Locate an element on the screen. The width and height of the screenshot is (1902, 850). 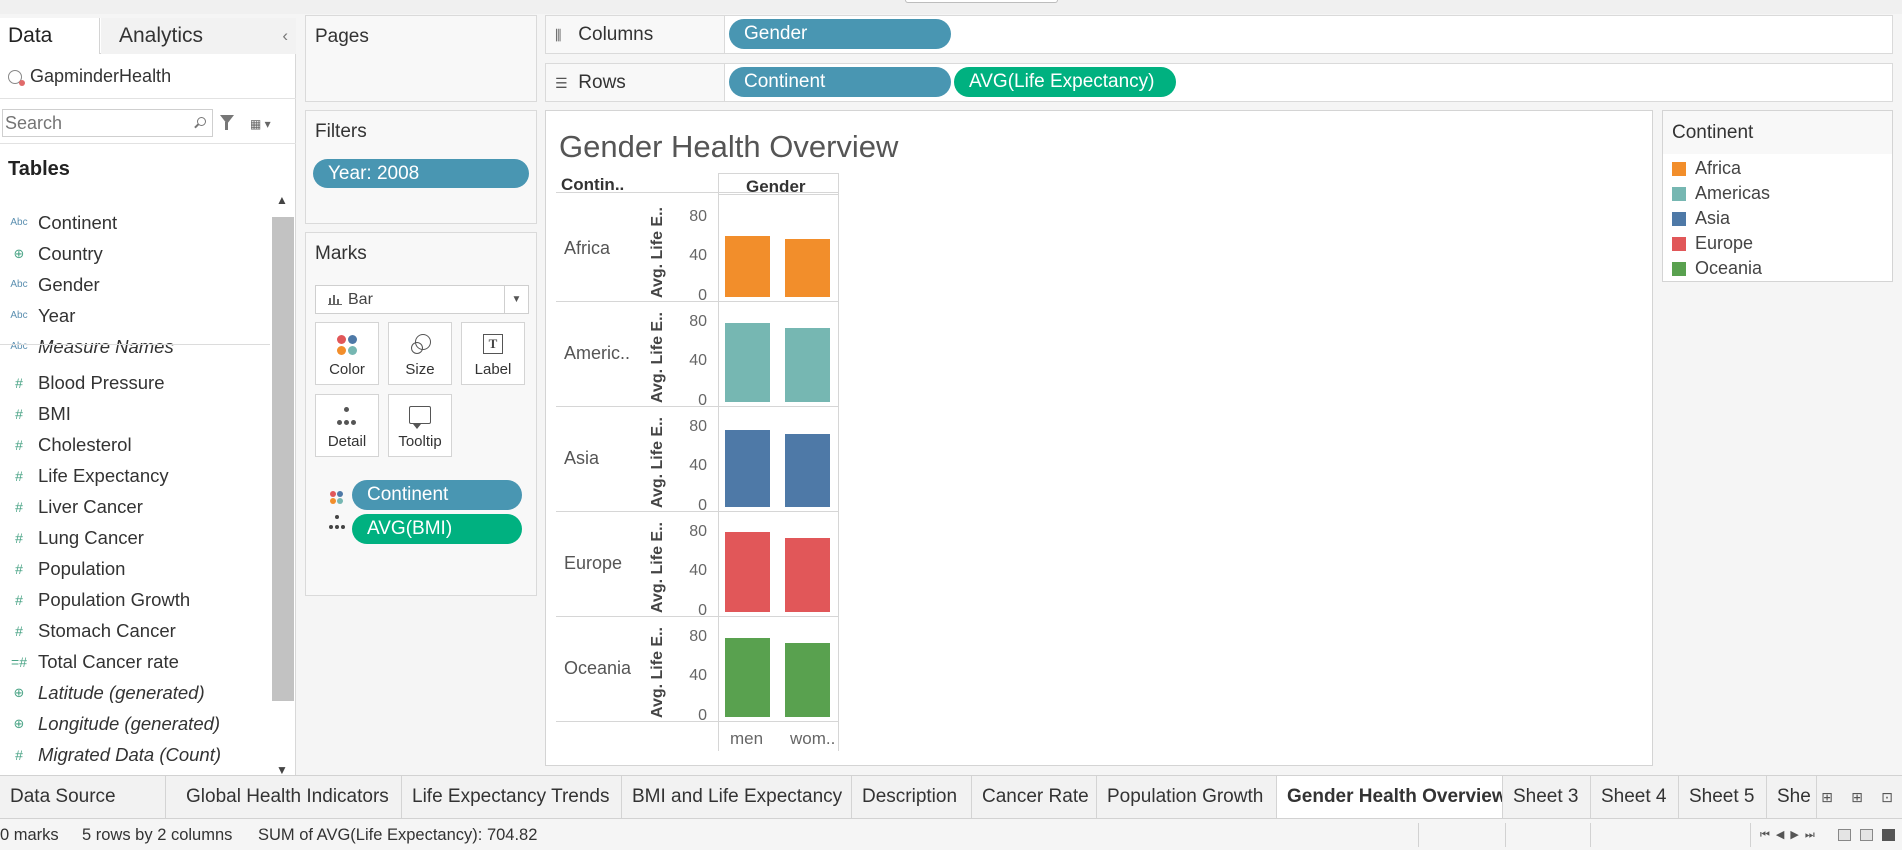
sheet-navigation-icons: ⏮◀▶⏭ is located at coordinates (1790, 835).